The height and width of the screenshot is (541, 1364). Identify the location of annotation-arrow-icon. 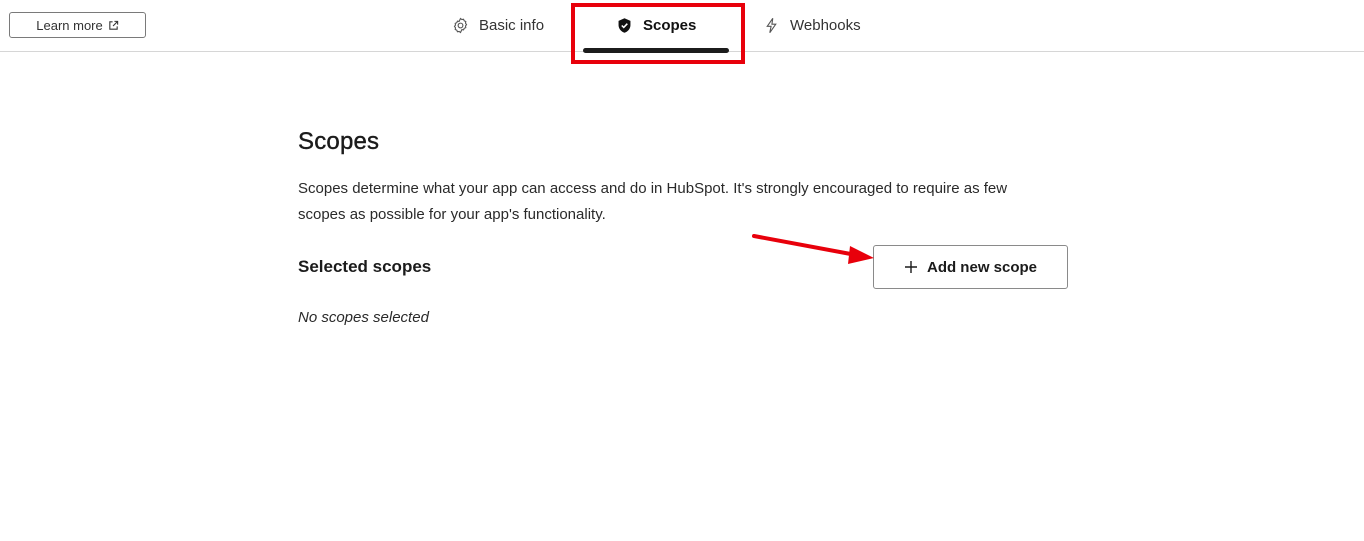
(813, 249).